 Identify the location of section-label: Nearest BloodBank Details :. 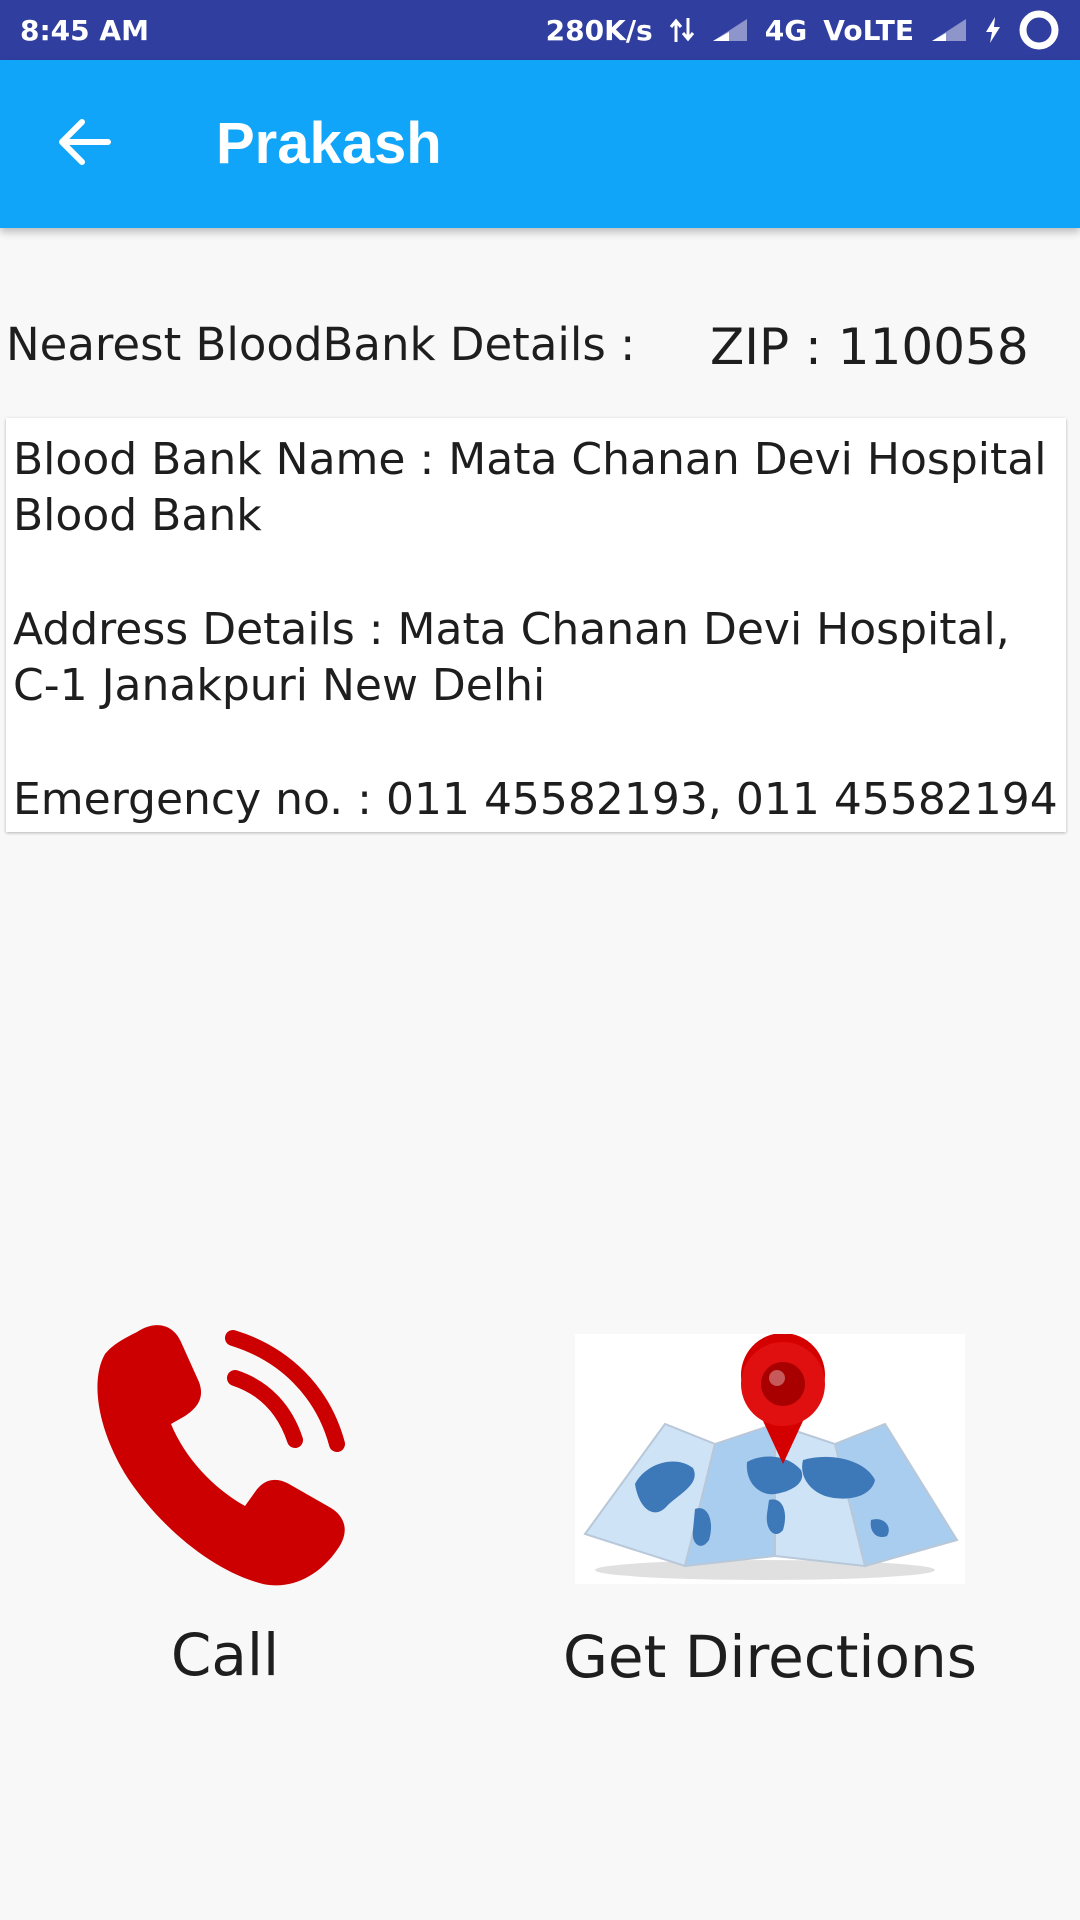
(321, 344).